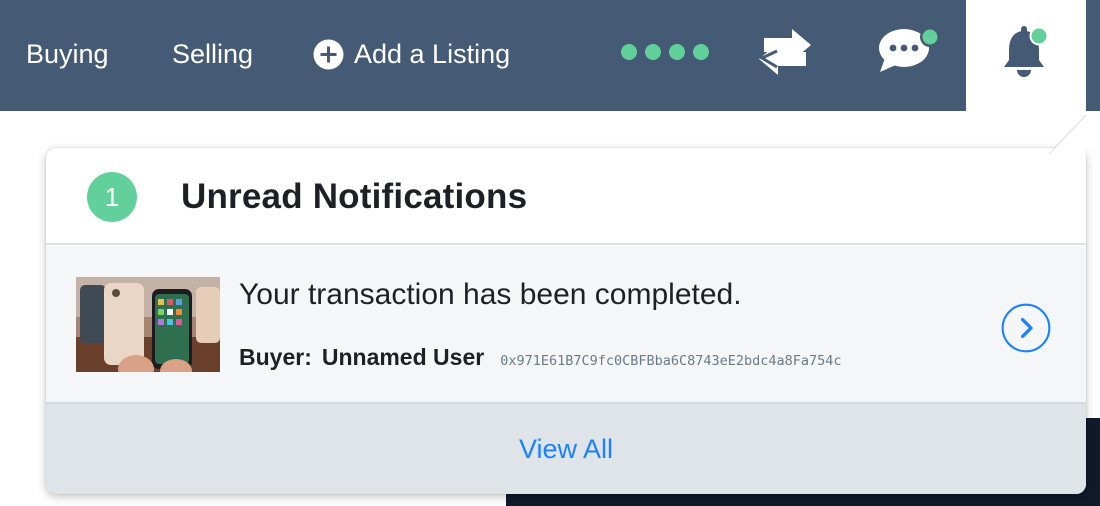 This screenshot has height=506, width=1100. I want to click on phone-listing-thumbnail, so click(148, 324).